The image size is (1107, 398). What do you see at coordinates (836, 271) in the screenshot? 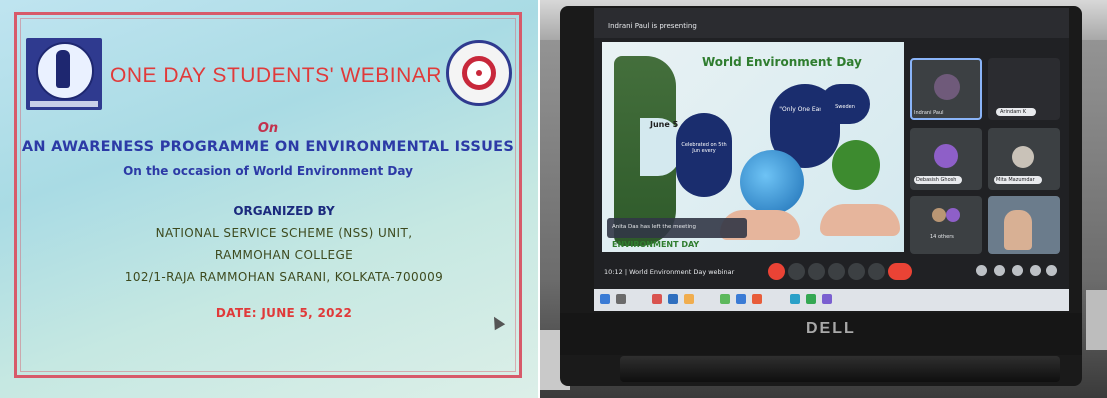
I see `raise-hand-button` at bounding box center [836, 271].